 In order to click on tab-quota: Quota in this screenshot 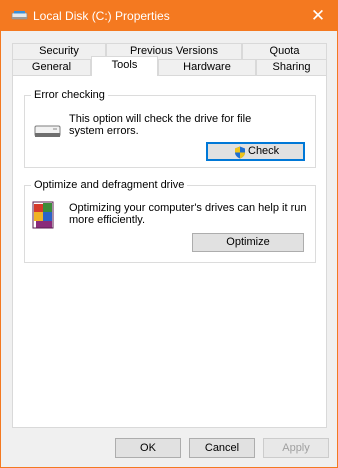, I will do `click(284, 51)`.